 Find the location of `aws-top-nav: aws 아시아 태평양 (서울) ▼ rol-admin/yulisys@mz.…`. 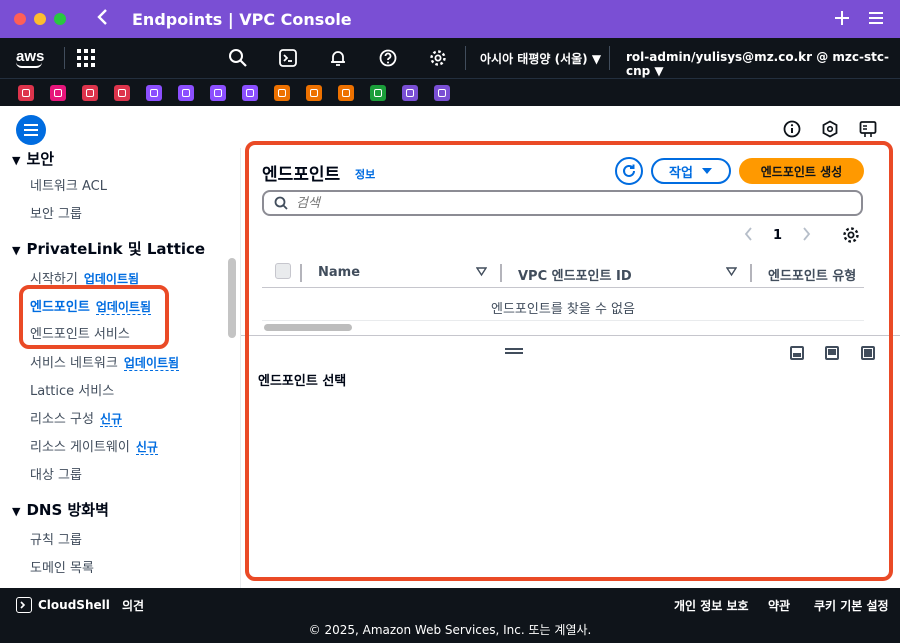

aws-top-nav: aws 아시아 태평양 (서울) ▼ rol-admin/yulisys@mz.… is located at coordinates (450, 58).